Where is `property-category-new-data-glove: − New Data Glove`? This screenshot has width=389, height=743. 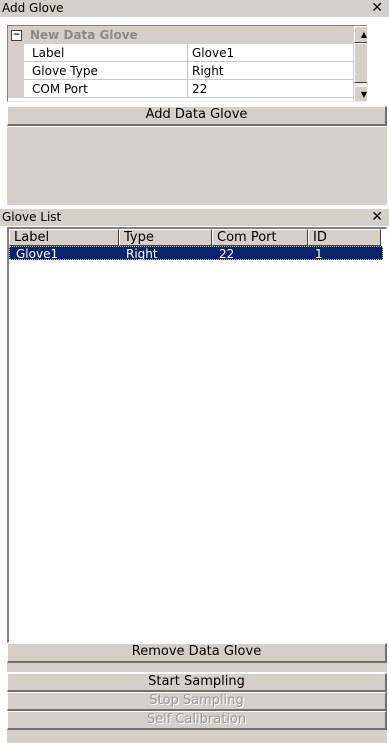
property-category-new-data-glove: − New Data Glove is located at coordinates (180, 35).